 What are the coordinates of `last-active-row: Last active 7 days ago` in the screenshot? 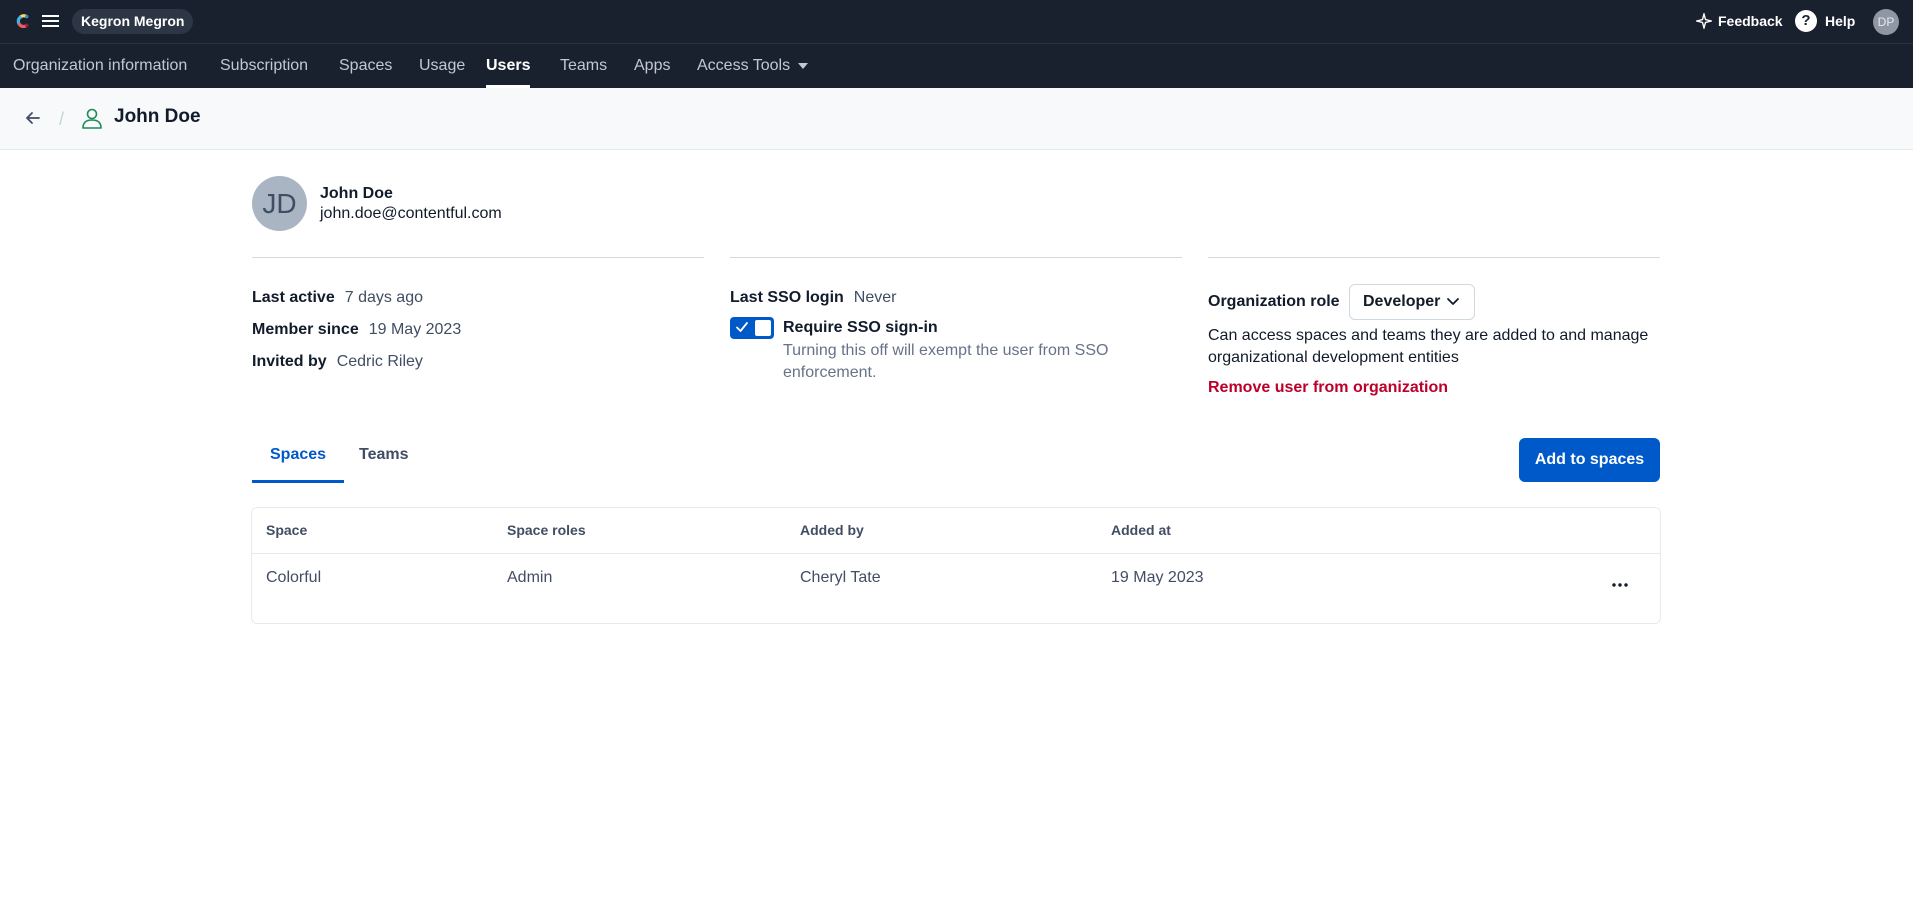 It's located at (337, 298).